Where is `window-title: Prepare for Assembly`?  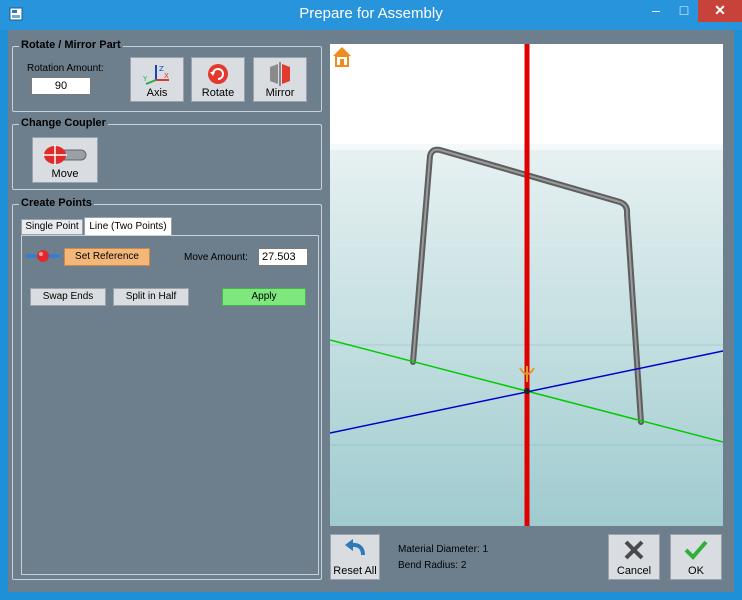 window-title: Prepare for Assembly is located at coordinates (371, 13).